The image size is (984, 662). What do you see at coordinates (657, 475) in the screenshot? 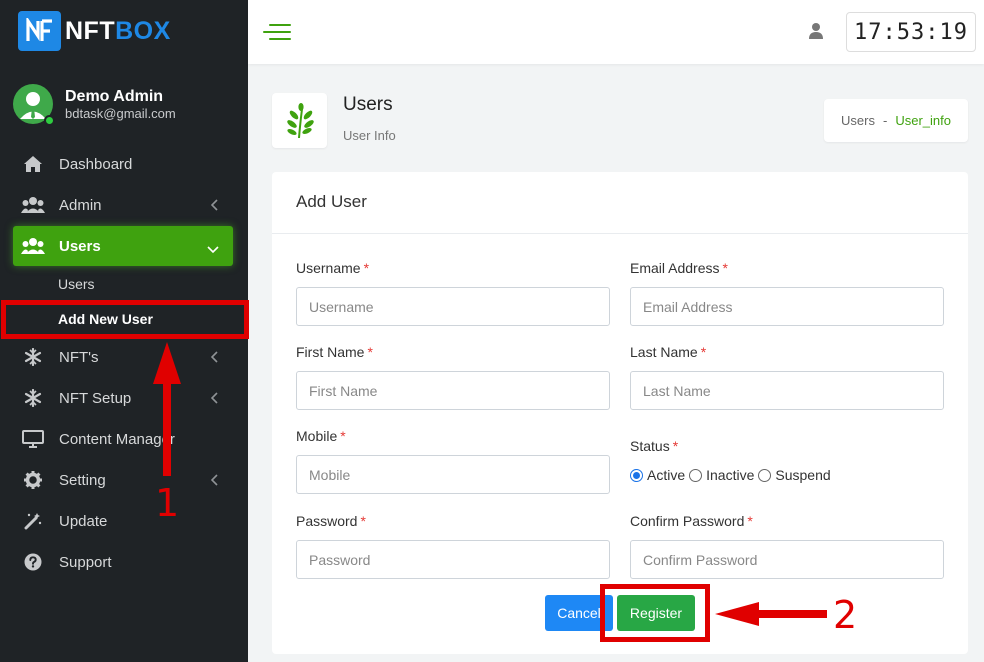
I see `status-option-active: Active` at bounding box center [657, 475].